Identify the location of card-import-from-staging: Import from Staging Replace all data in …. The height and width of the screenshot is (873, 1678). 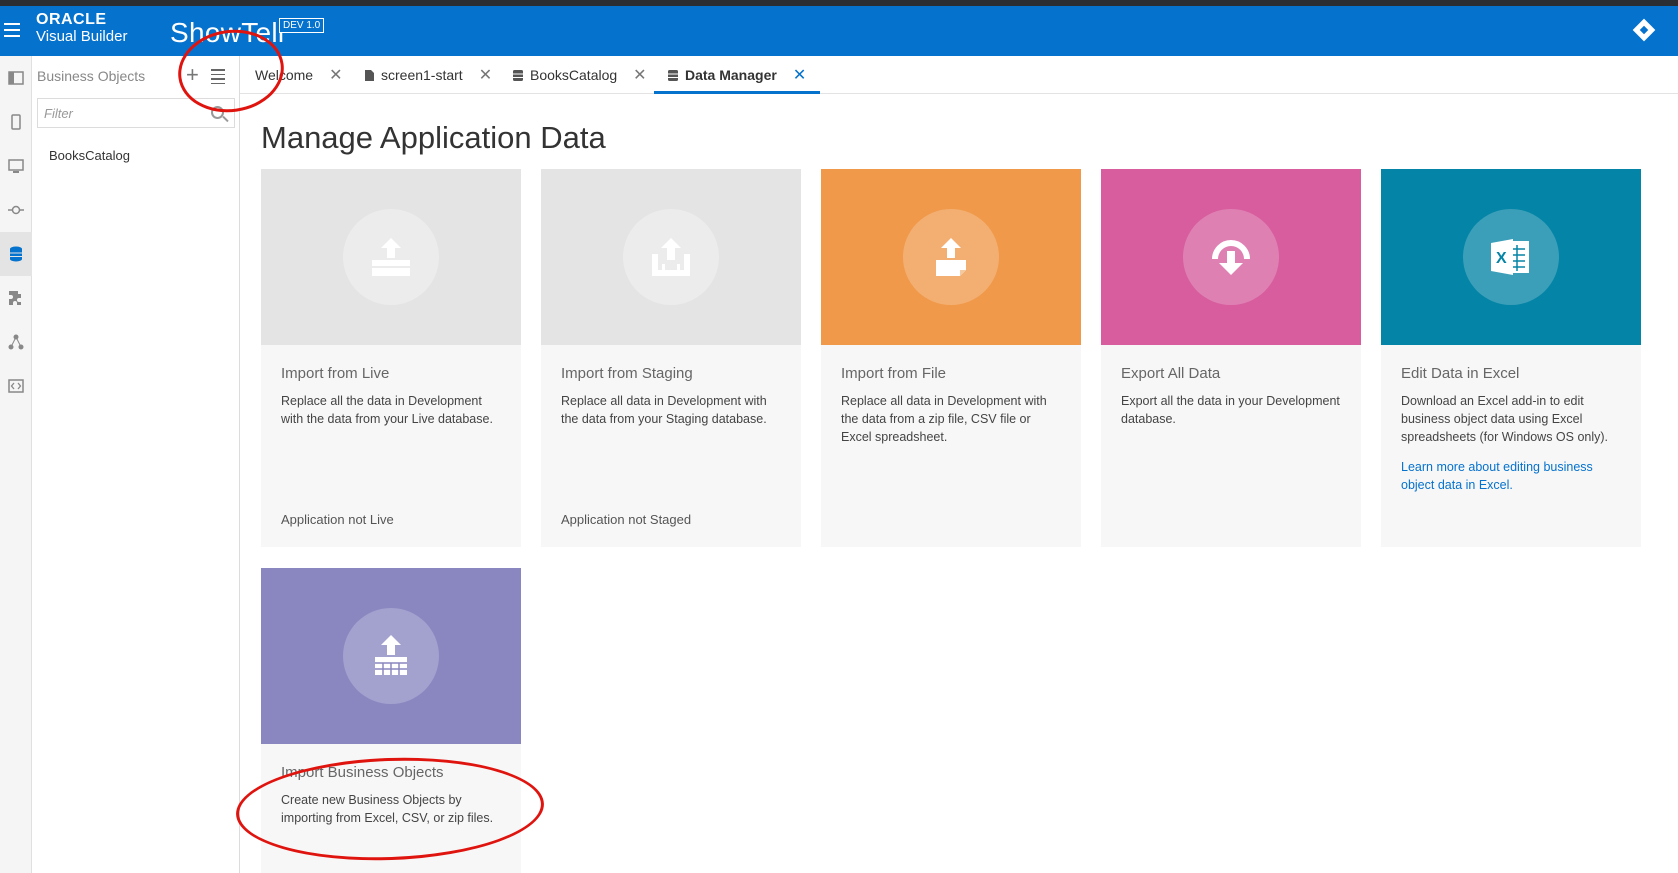
(671, 358).